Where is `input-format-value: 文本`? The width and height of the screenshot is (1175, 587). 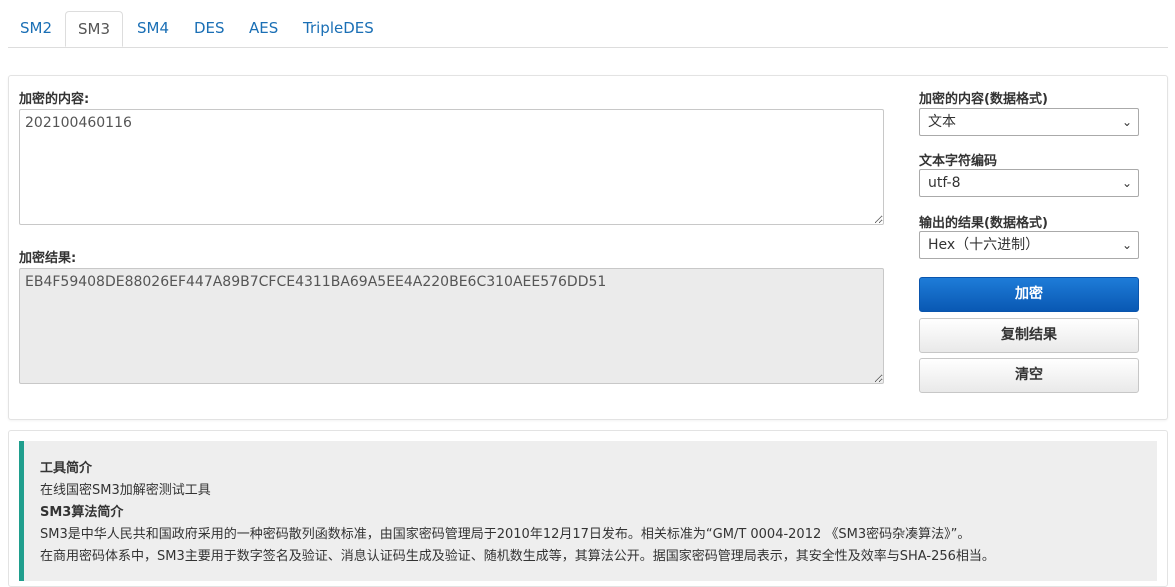 input-format-value: 文本 is located at coordinates (942, 122).